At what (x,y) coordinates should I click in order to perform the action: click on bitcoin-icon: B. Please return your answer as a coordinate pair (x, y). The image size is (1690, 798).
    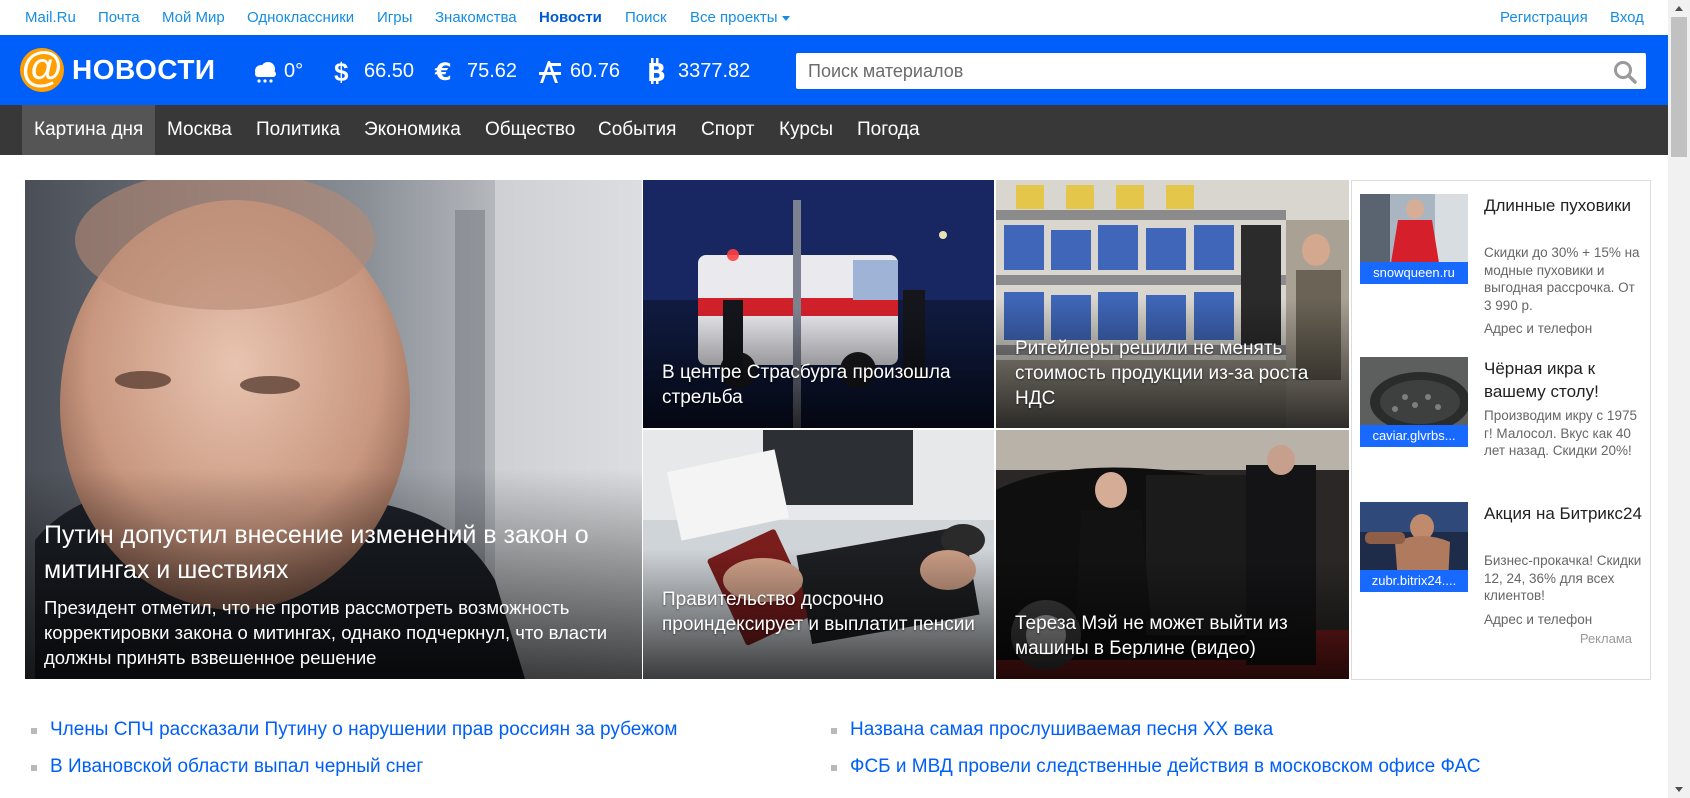
    Looking at the image, I should click on (656, 71).